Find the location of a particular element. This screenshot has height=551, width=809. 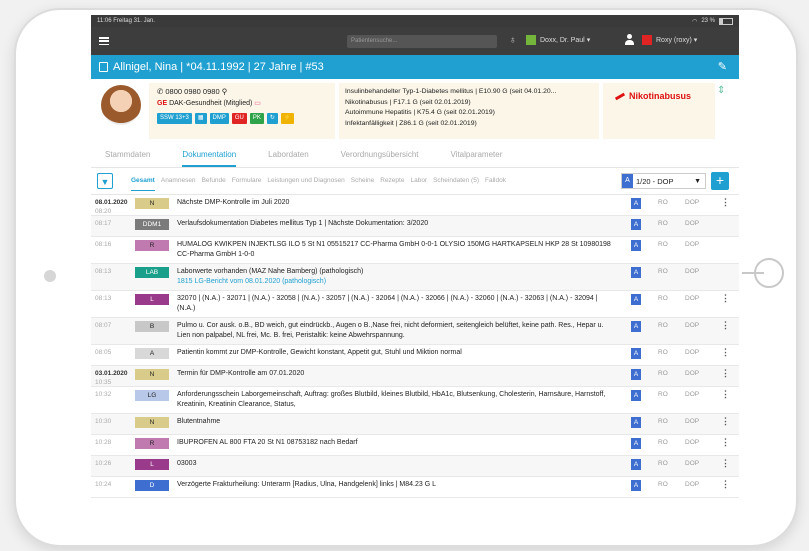

patient-tag: GU is located at coordinates (239, 118).